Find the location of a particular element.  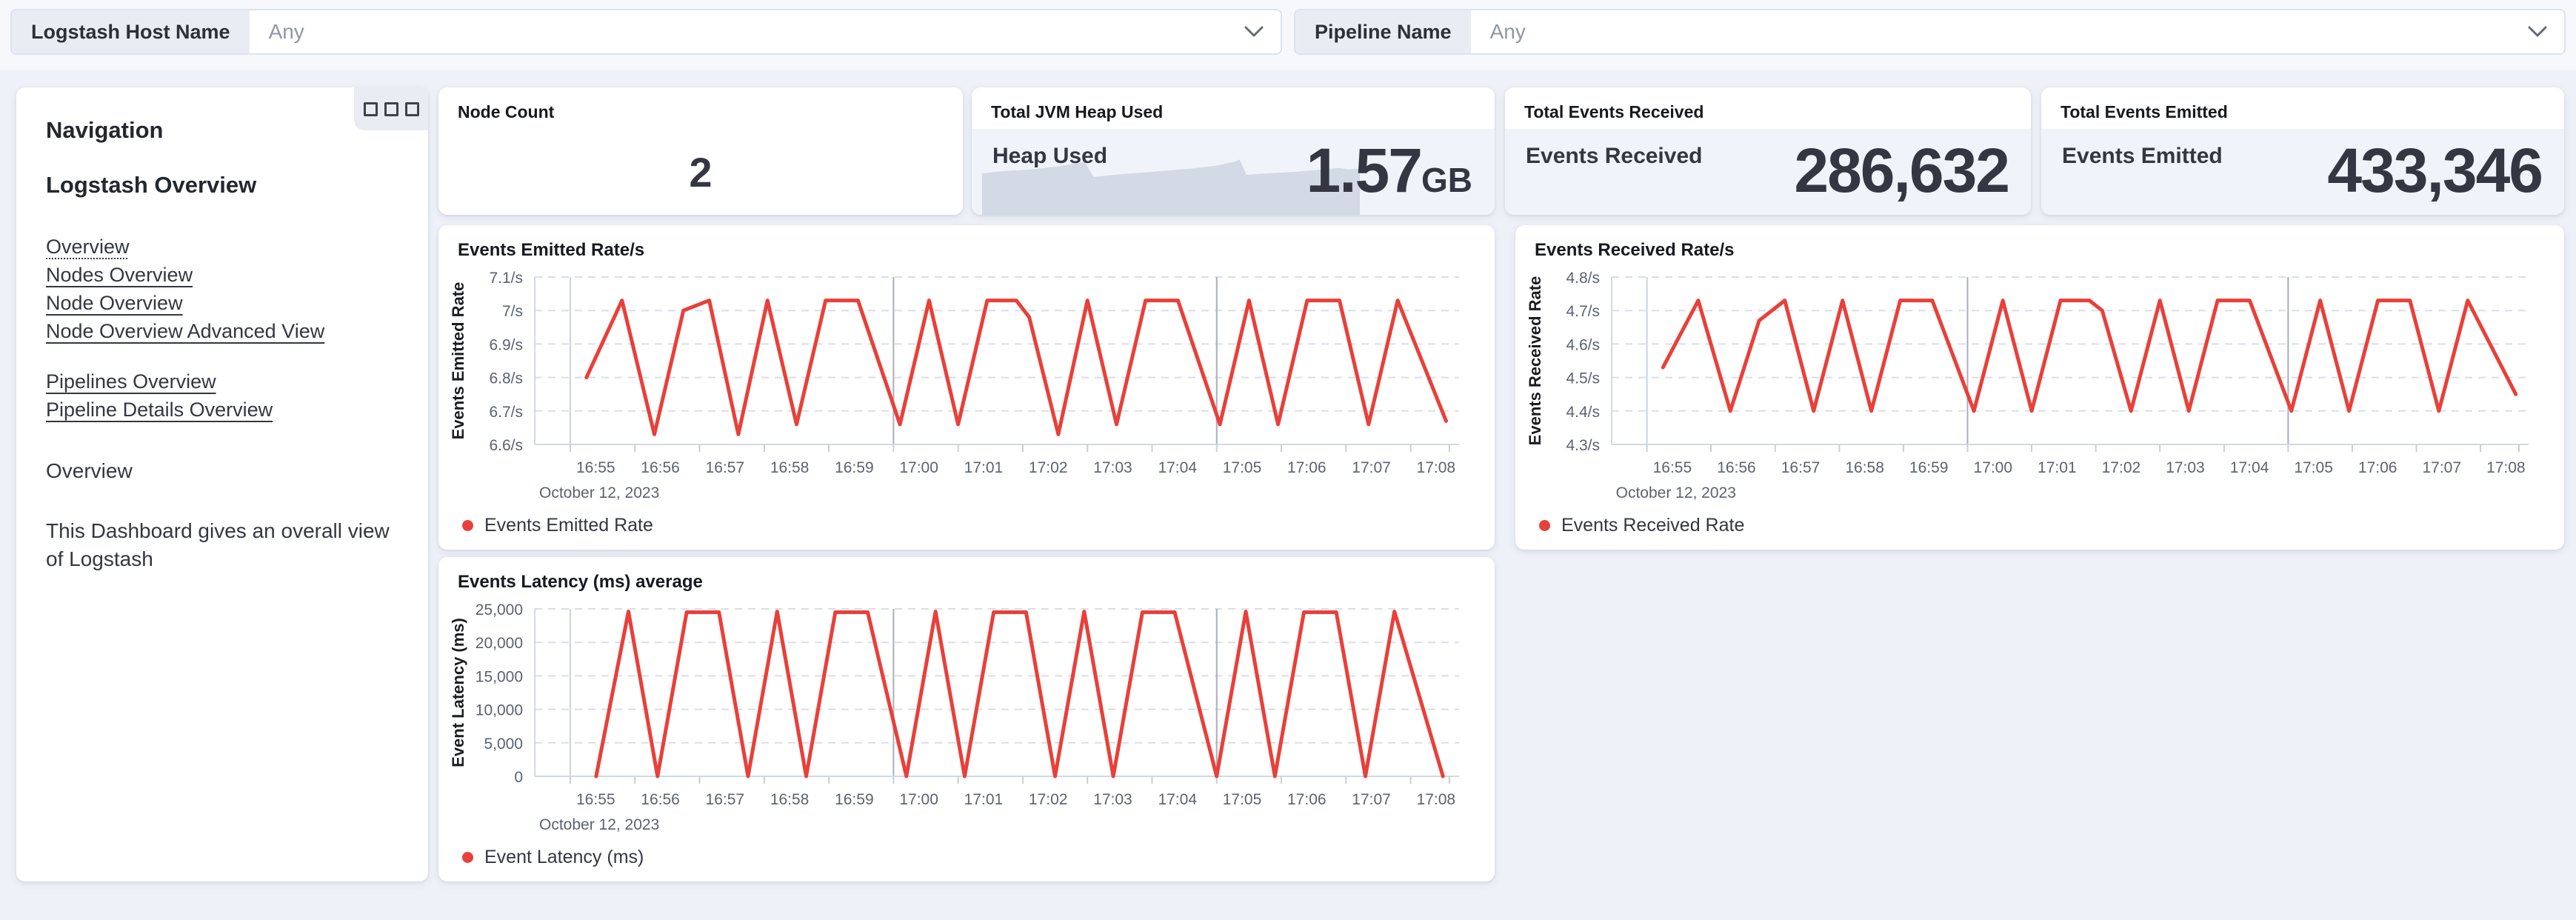

panel-options-button is located at coordinates (391, 109).